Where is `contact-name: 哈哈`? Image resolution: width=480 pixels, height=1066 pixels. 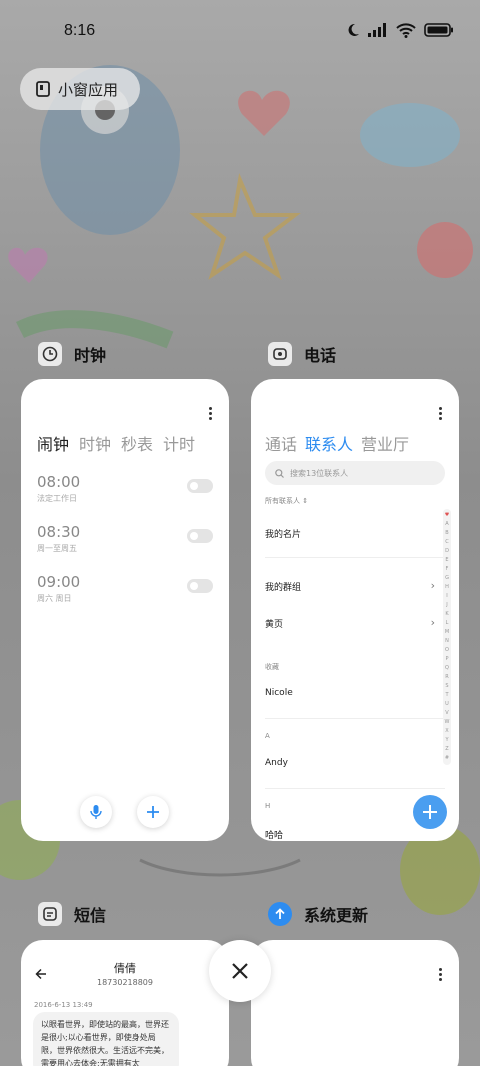
contact-name: 哈哈 is located at coordinates (274, 836).